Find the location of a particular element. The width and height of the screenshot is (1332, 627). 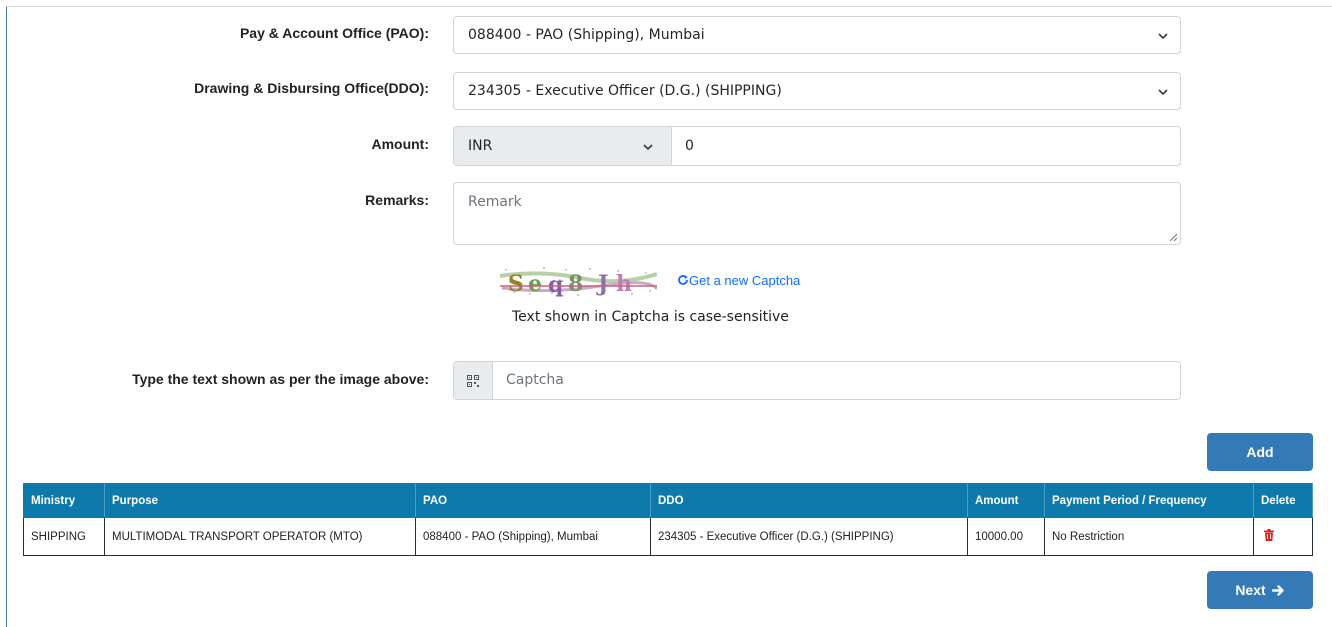

refresh-captcha-link: Get a new Captcha is located at coordinates (738, 280).